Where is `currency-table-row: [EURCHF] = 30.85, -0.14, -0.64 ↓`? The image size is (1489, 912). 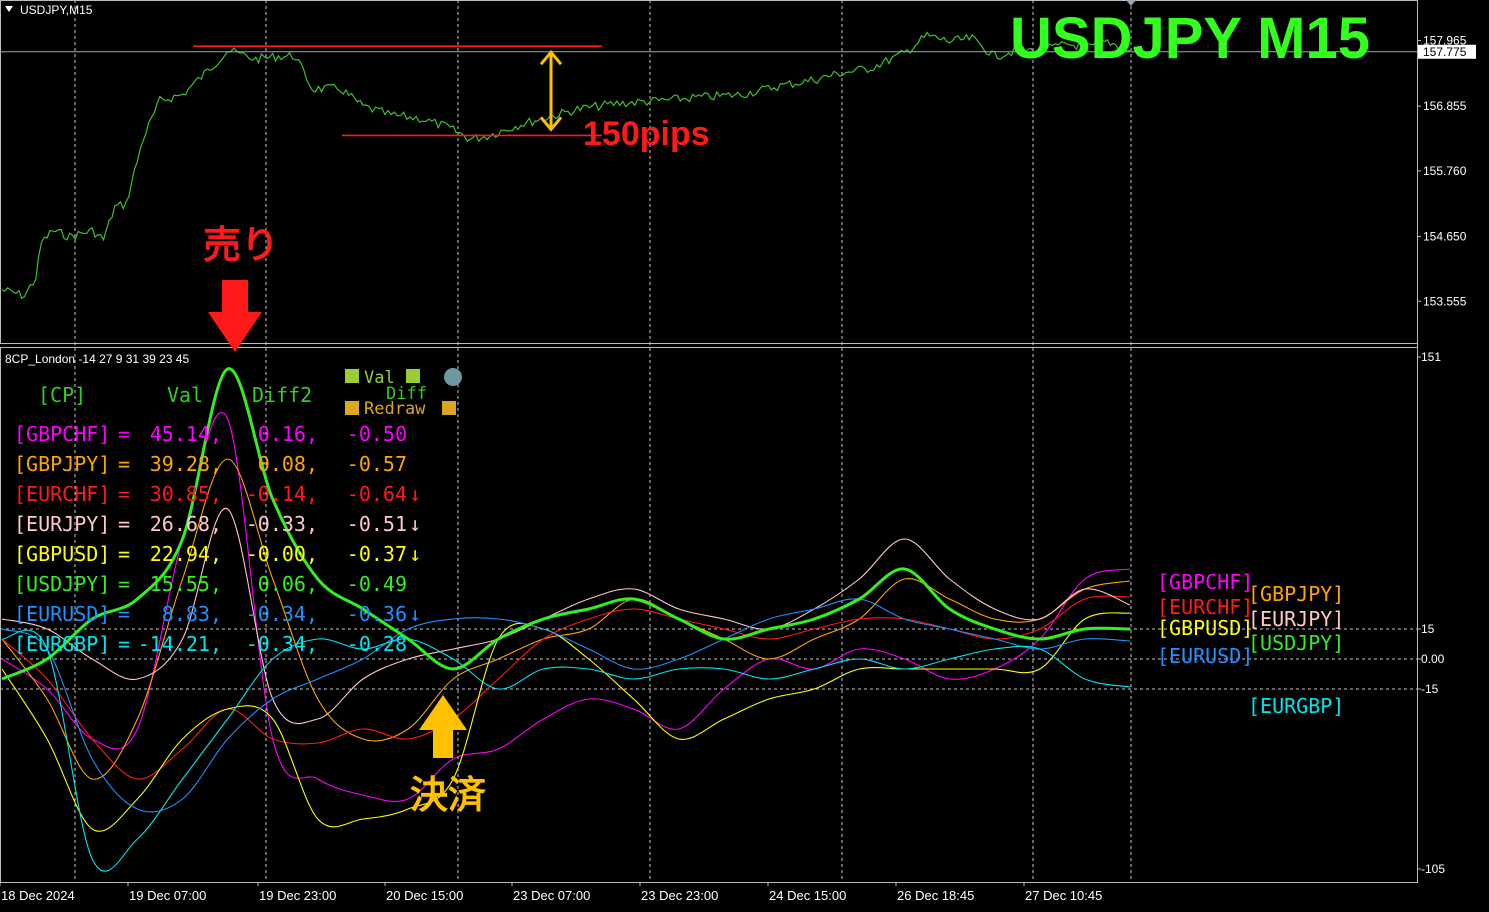
currency-table-row: [EURCHF] = 30.85, -0.14, -0.64 ↓ is located at coordinates (217, 494).